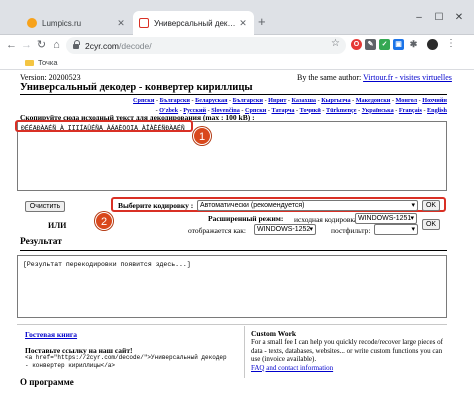  Describe the element at coordinates (246, 218) in the screenshot. I see `advanced-mode-label: Расширенный режим:` at that location.